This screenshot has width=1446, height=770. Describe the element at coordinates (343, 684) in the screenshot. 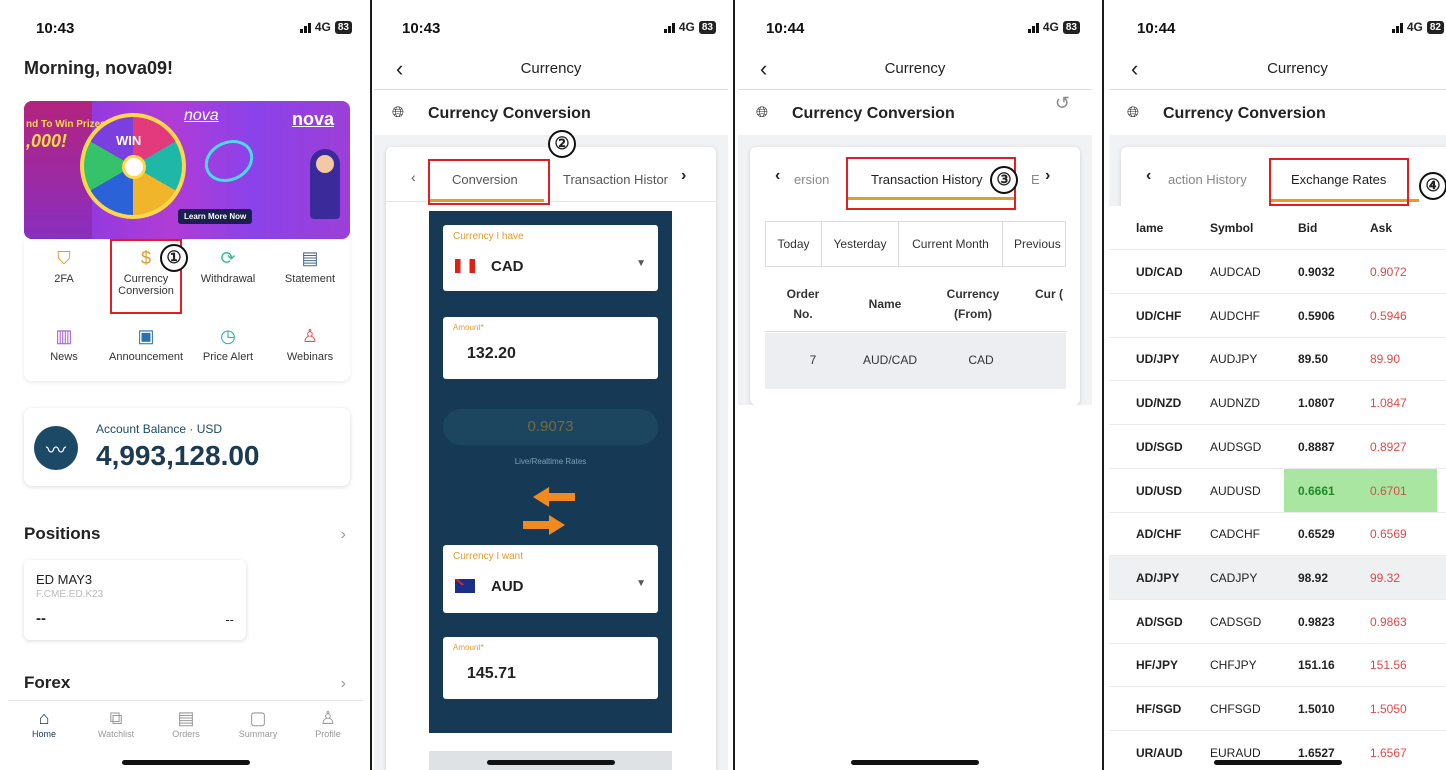

I see `forex-chevron-icon: ›` at that location.